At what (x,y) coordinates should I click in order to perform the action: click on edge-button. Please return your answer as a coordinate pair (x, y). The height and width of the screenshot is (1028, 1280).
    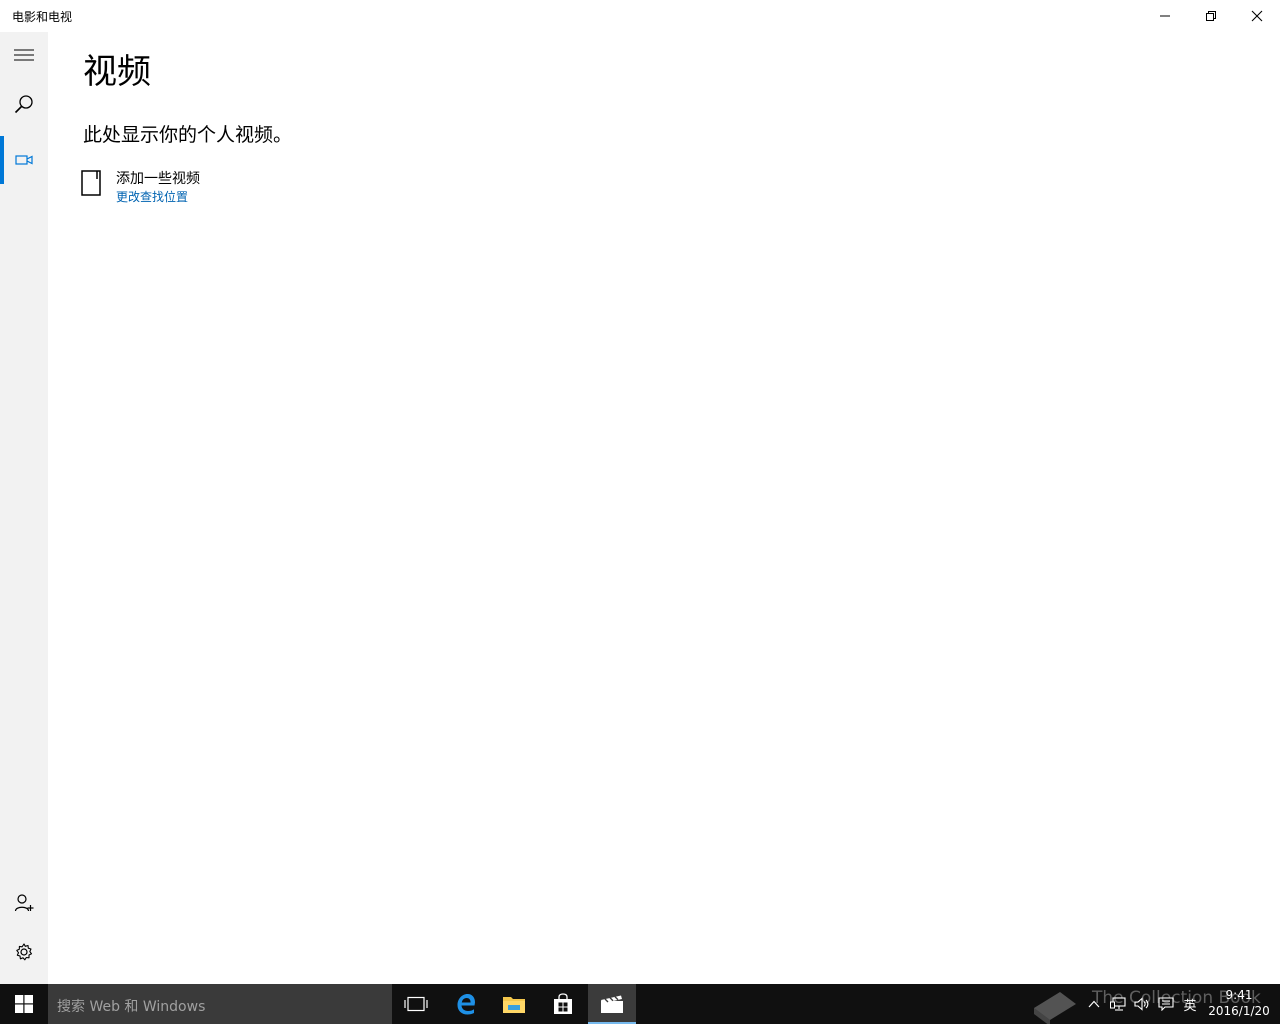
    Looking at the image, I should click on (466, 1004).